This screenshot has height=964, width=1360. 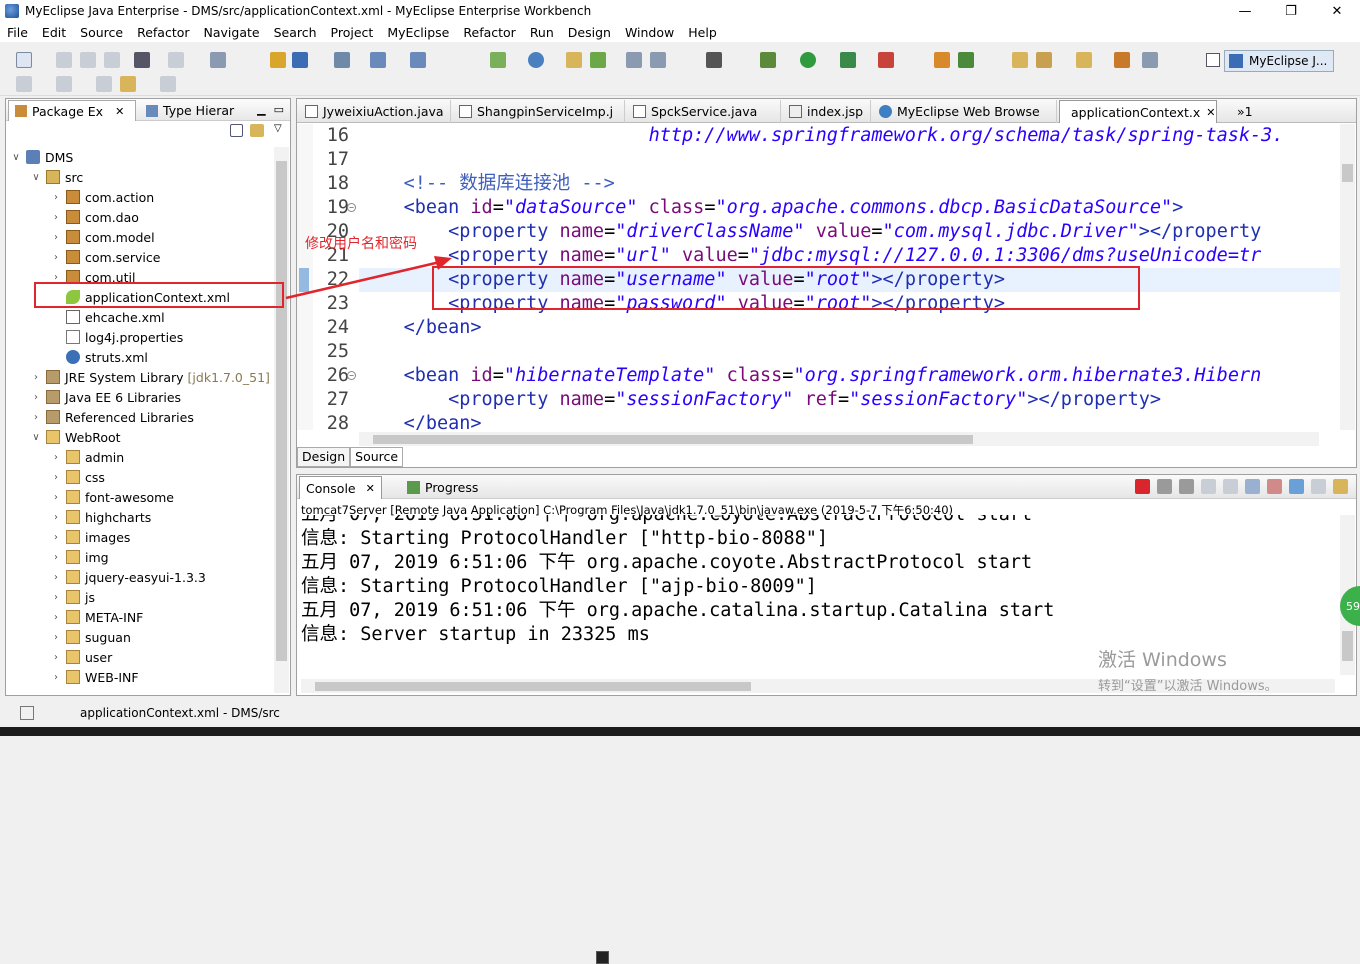 I want to click on save-all-icon, so click(x=88, y=60).